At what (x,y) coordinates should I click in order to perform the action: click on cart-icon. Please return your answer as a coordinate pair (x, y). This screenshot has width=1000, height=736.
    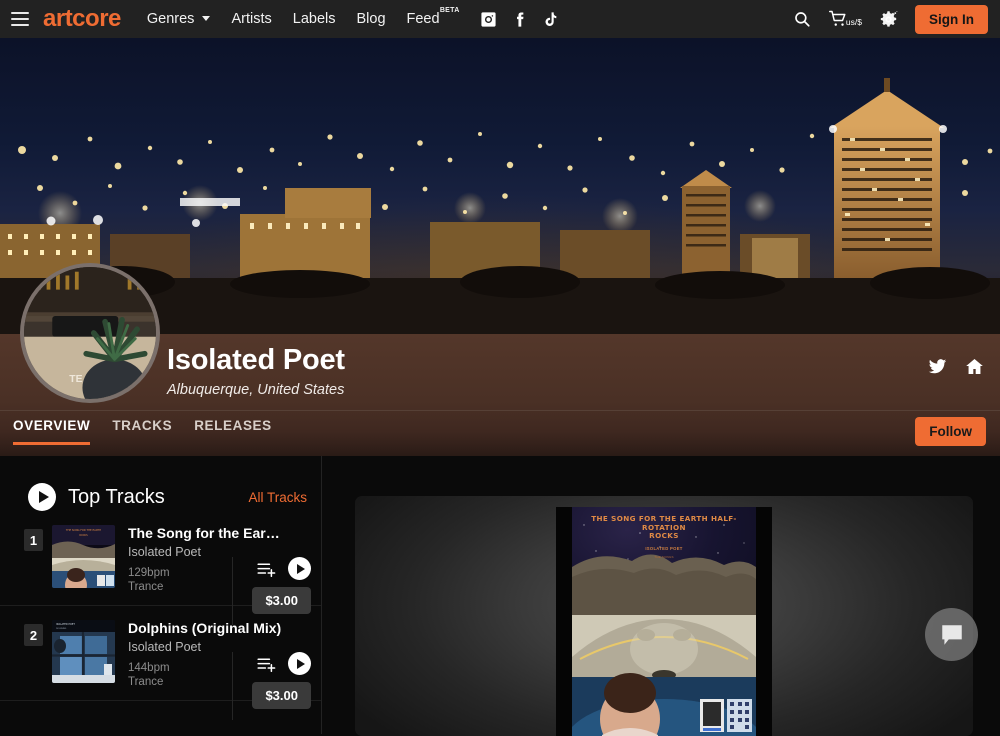
    Looking at the image, I should click on (838, 19).